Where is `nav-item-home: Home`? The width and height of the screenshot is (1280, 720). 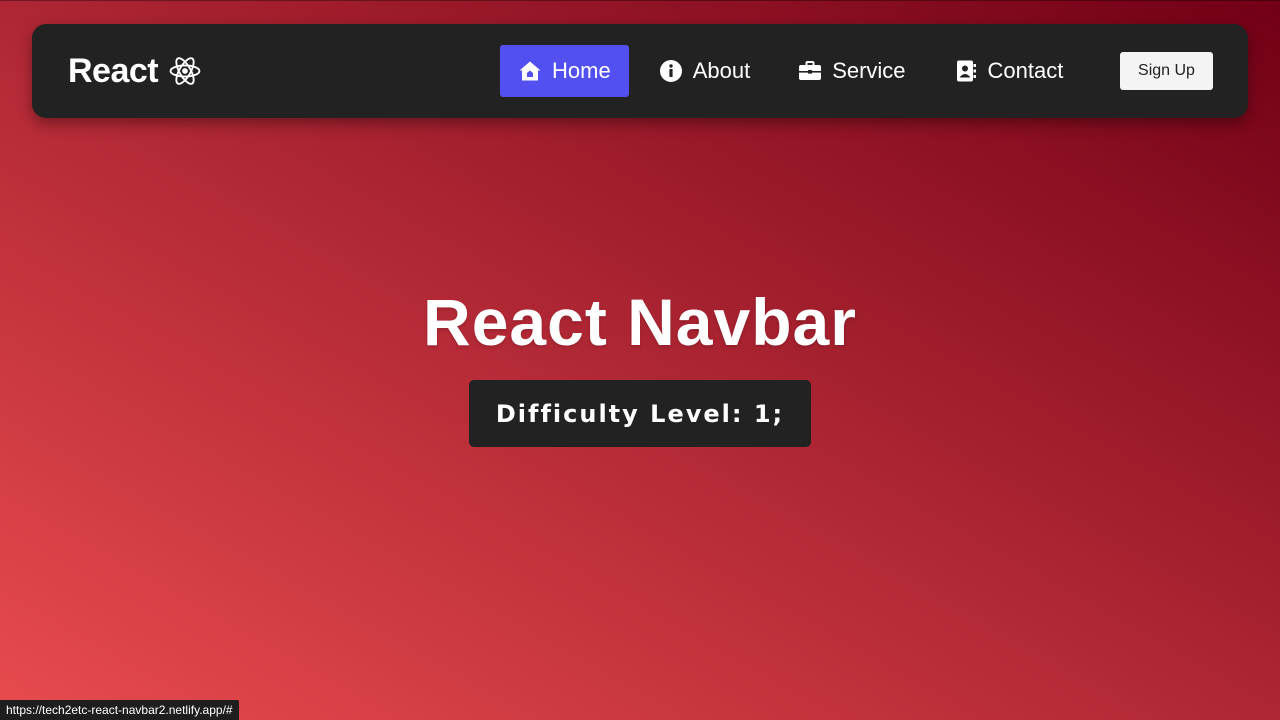
nav-item-home: Home is located at coordinates (564, 71).